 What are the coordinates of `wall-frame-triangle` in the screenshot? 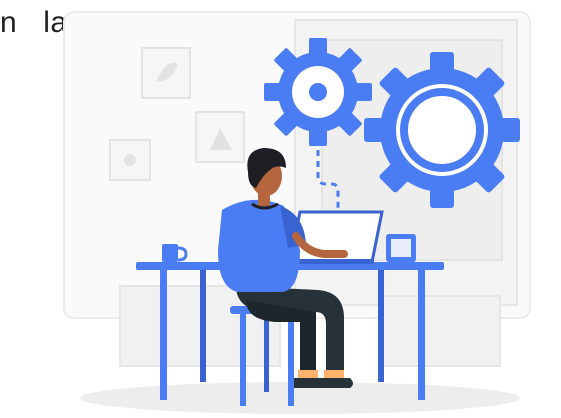 It's located at (220, 137).